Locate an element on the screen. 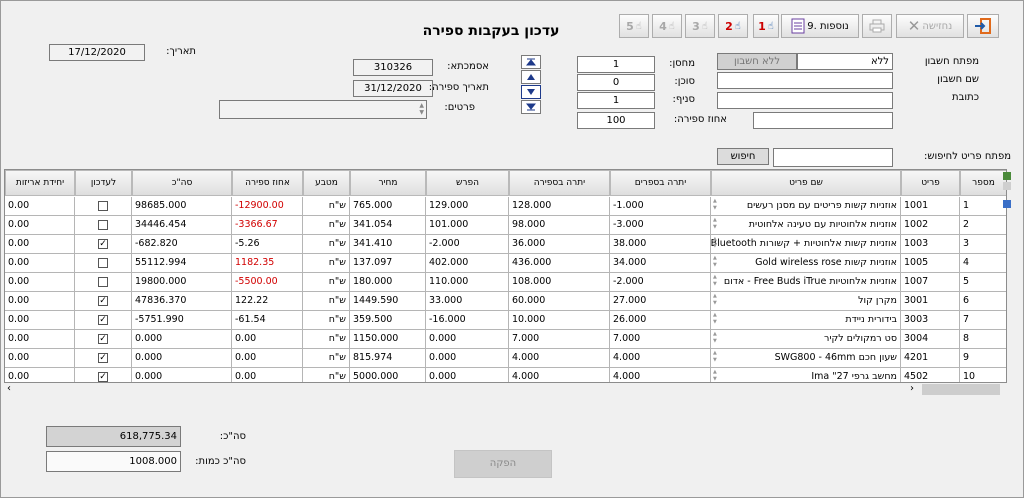  details-field: ▲ ▼ is located at coordinates (323, 109).